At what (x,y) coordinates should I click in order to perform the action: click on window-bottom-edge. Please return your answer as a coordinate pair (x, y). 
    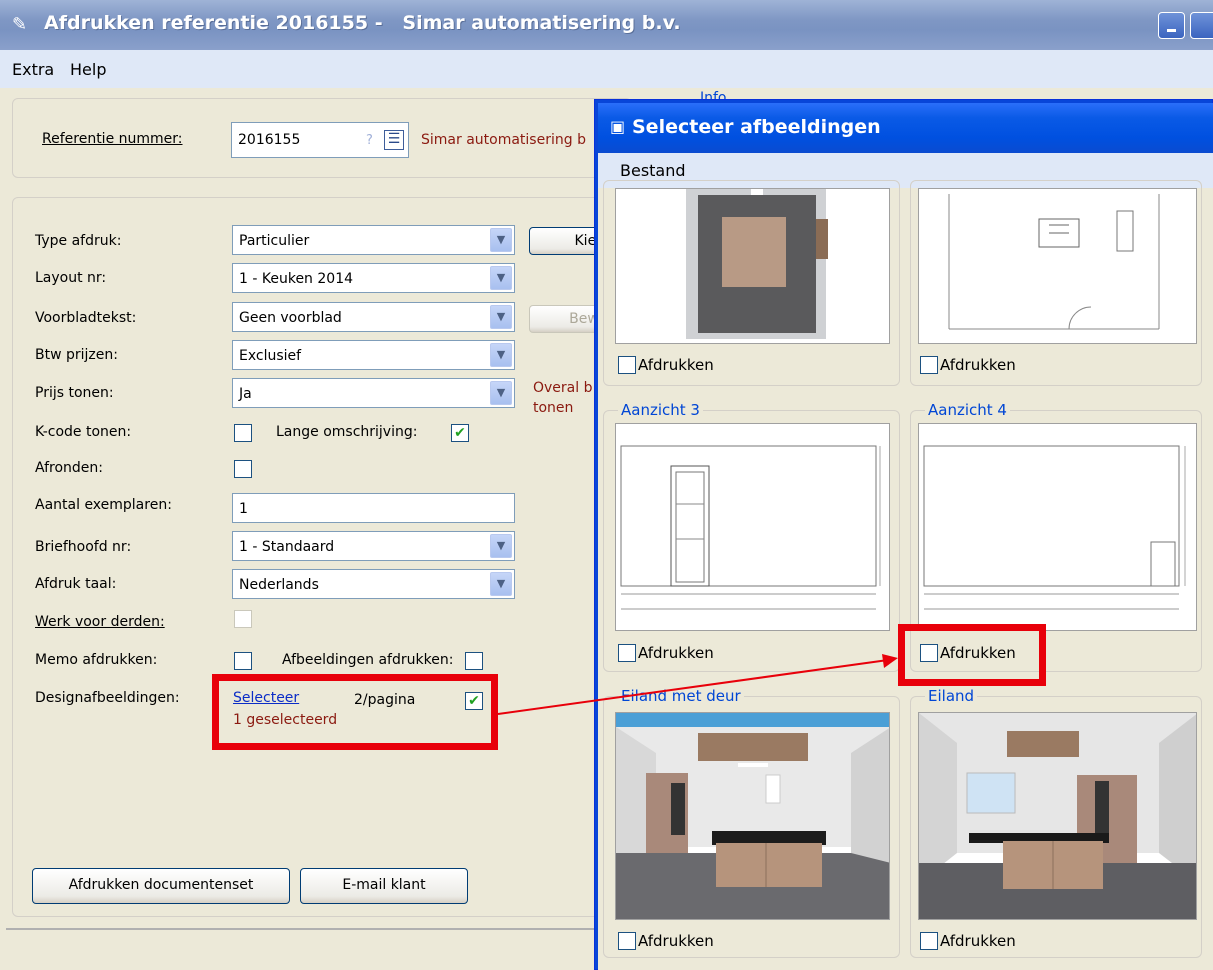
    Looking at the image, I should click on (301, 929).